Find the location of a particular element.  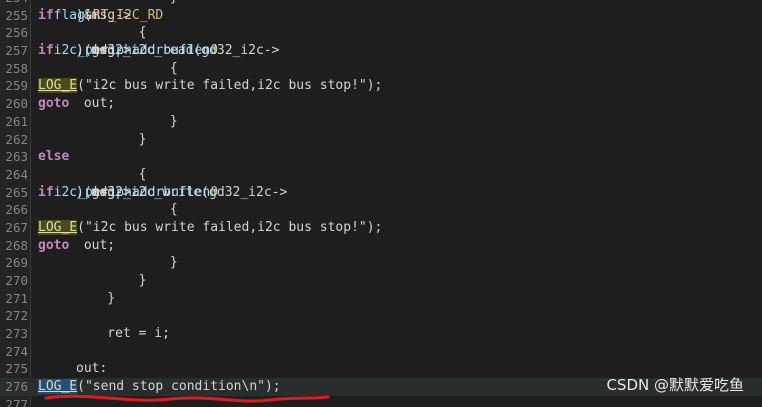

code-line: 256 { is located at coordinates (381, 33).